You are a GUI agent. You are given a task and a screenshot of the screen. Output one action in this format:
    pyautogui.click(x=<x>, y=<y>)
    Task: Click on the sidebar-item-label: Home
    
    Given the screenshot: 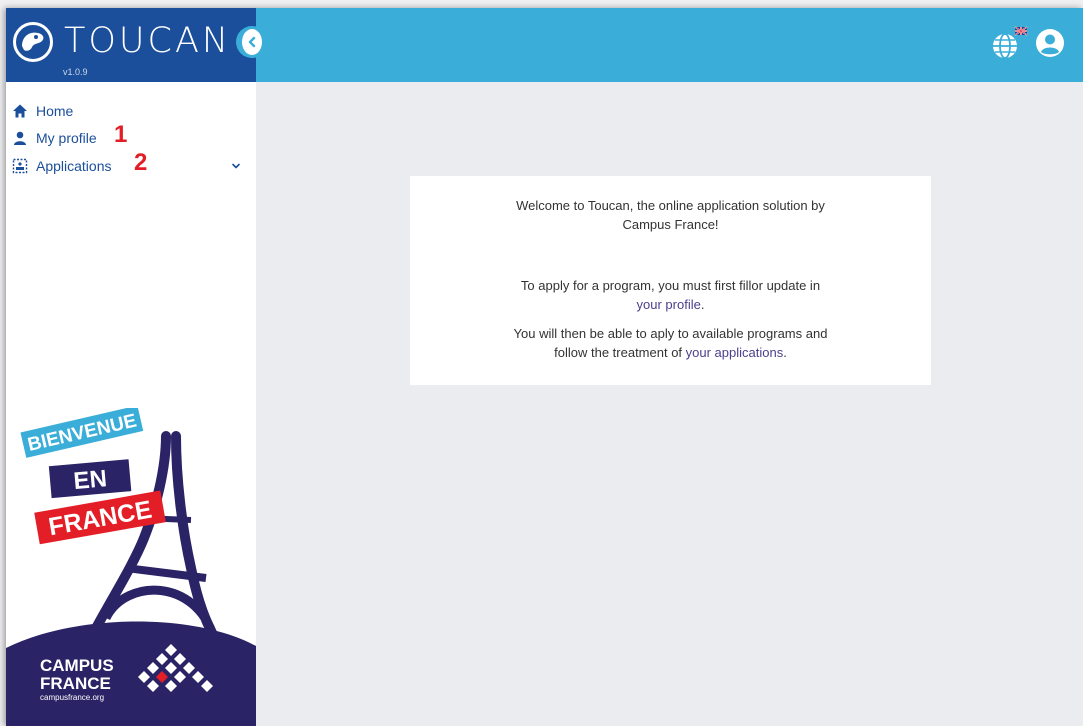 What is the action you would take?
    pyautogui.click(x=55, y=111)
    